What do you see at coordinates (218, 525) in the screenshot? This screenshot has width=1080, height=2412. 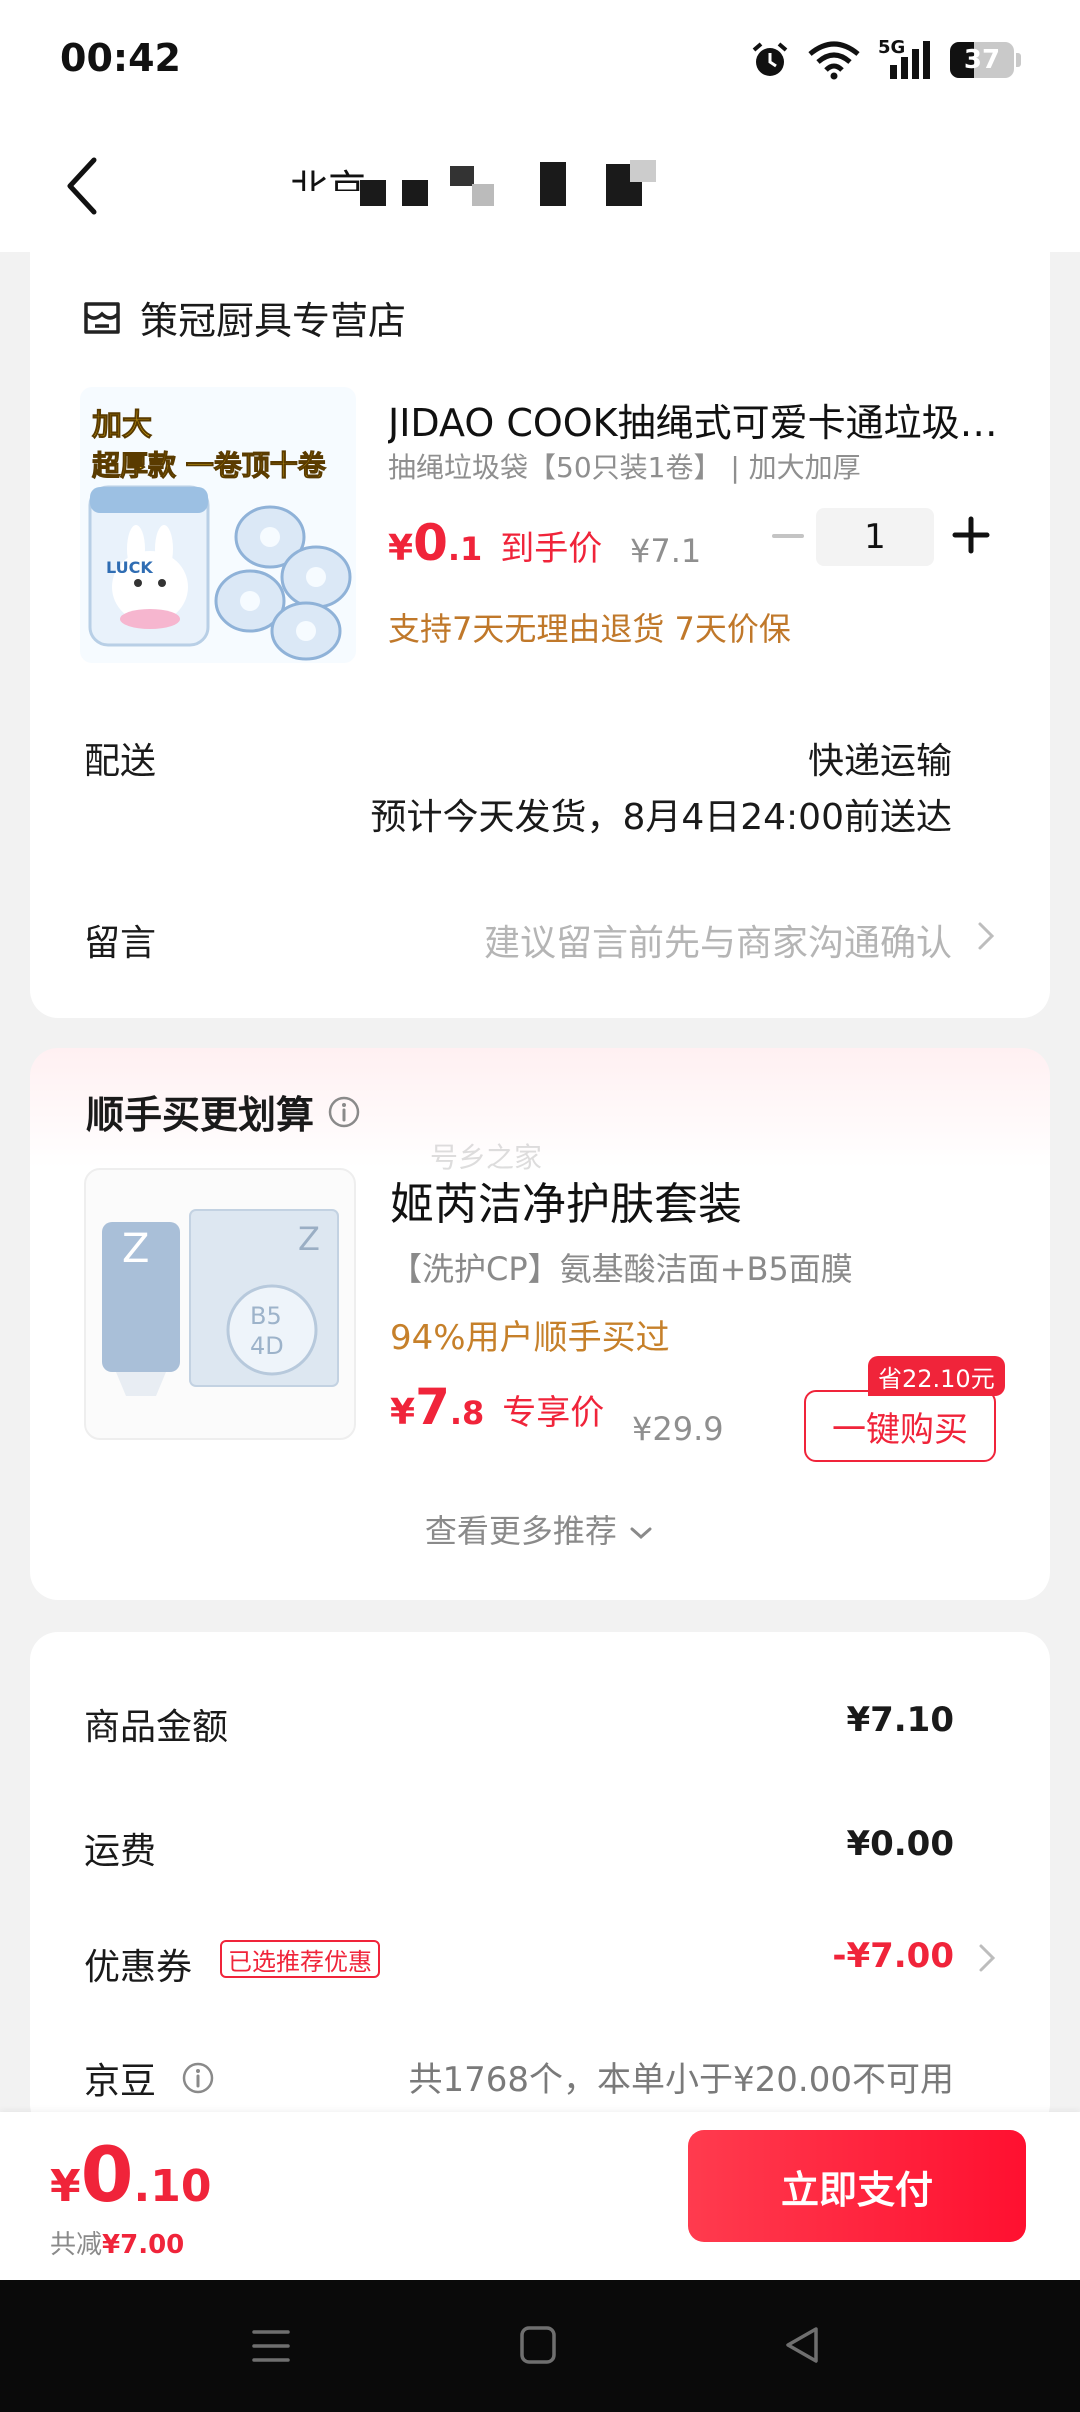 I see `product-image: 加大 超厚款 一卷顶十卷 LUCK` at bounding box center [218, 525].